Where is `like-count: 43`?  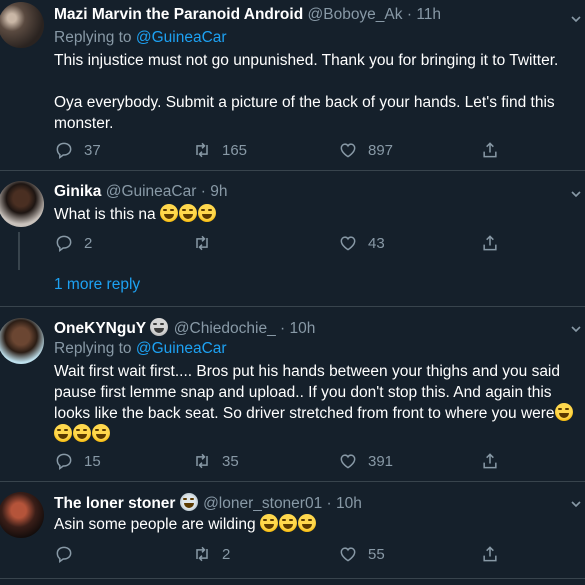 like-count: 43 is located at coordinates (376, 243).